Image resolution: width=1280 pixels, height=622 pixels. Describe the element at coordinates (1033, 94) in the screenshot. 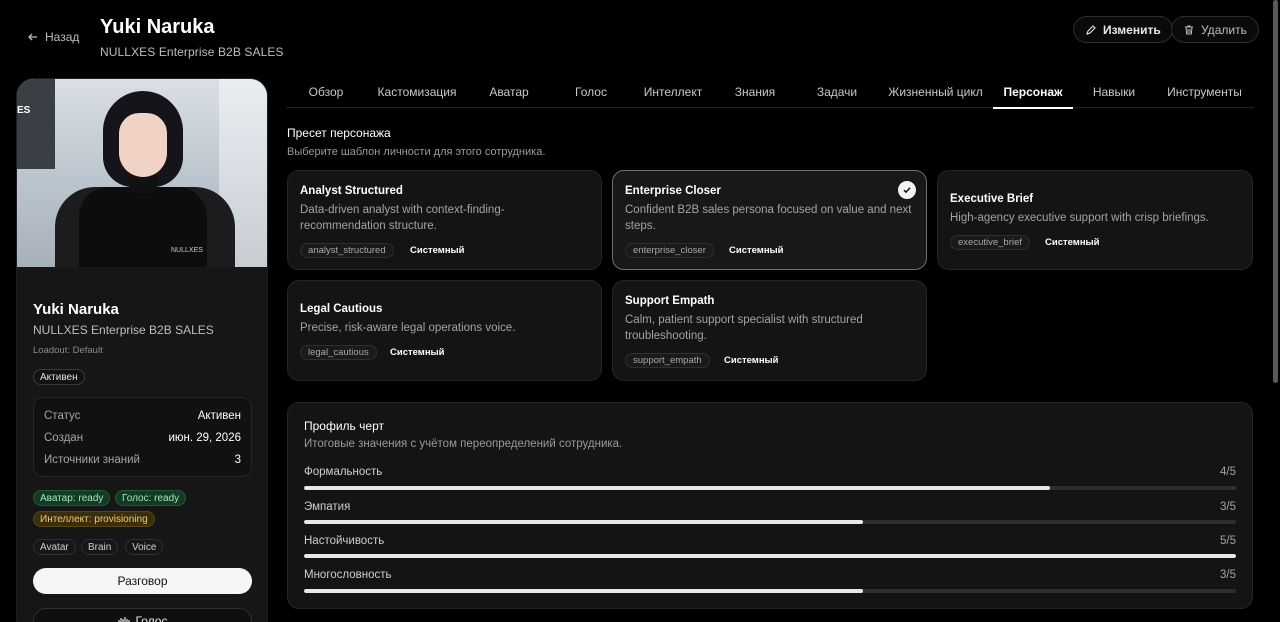

I see `tab-persona: Персонаж` at that location.